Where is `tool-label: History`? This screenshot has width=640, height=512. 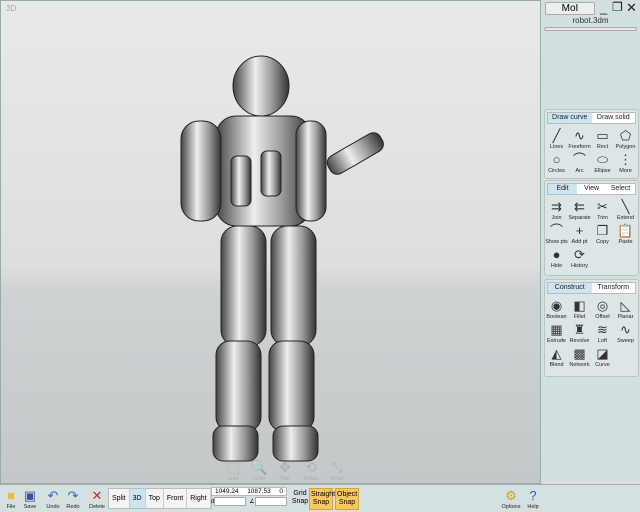
tool-label: History is located at coordinates (579, 266).